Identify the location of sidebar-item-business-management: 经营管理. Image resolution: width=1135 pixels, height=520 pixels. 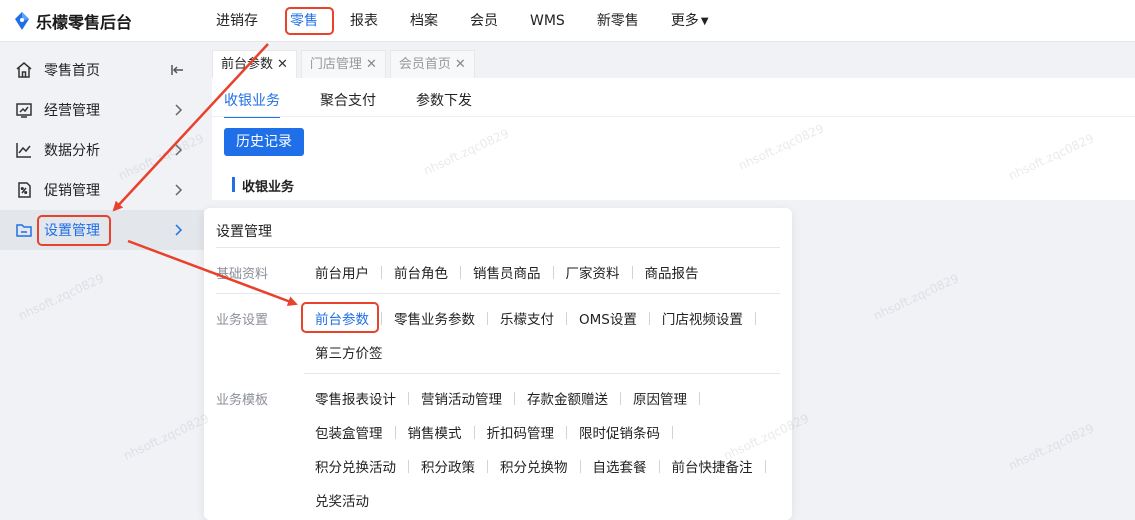
(102, 110).